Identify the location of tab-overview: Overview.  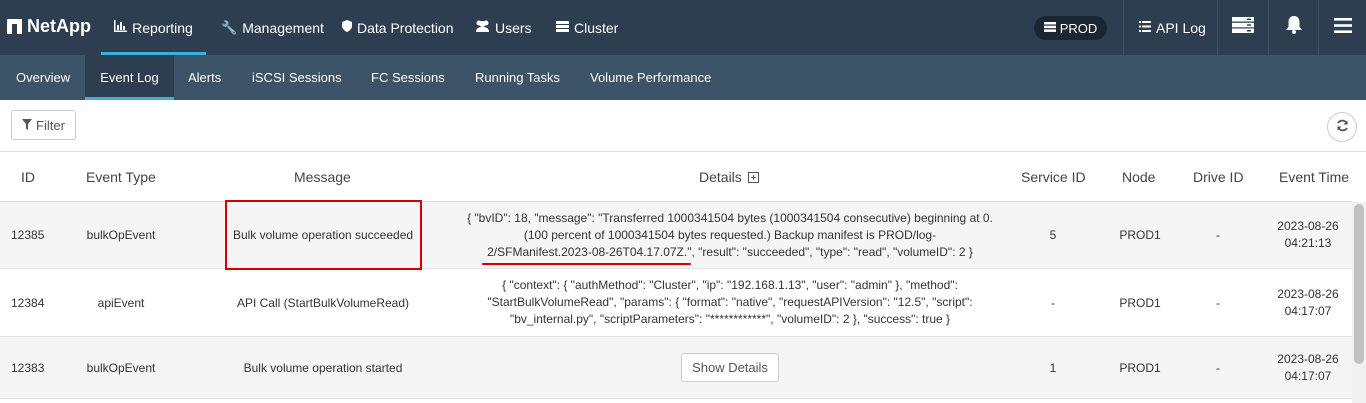
(43, 77).